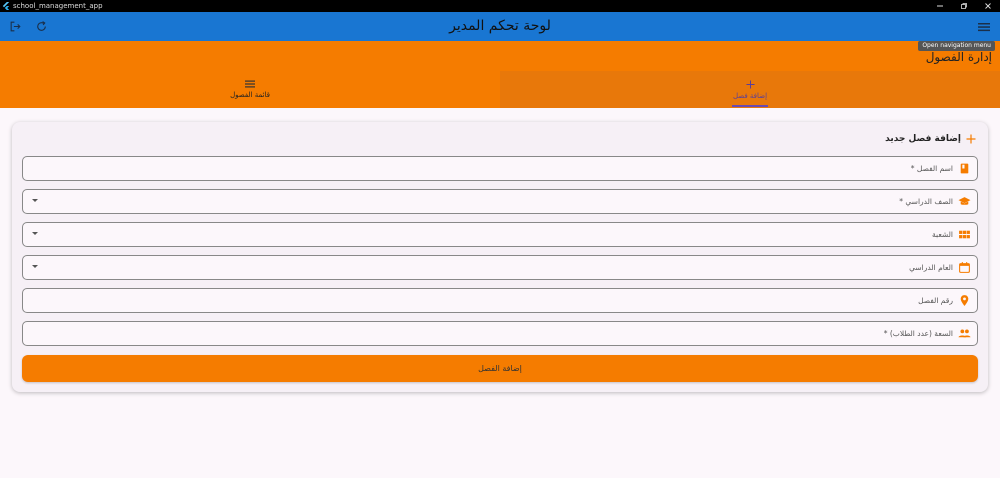  I want to click on maximize-button, so click(964, 6).